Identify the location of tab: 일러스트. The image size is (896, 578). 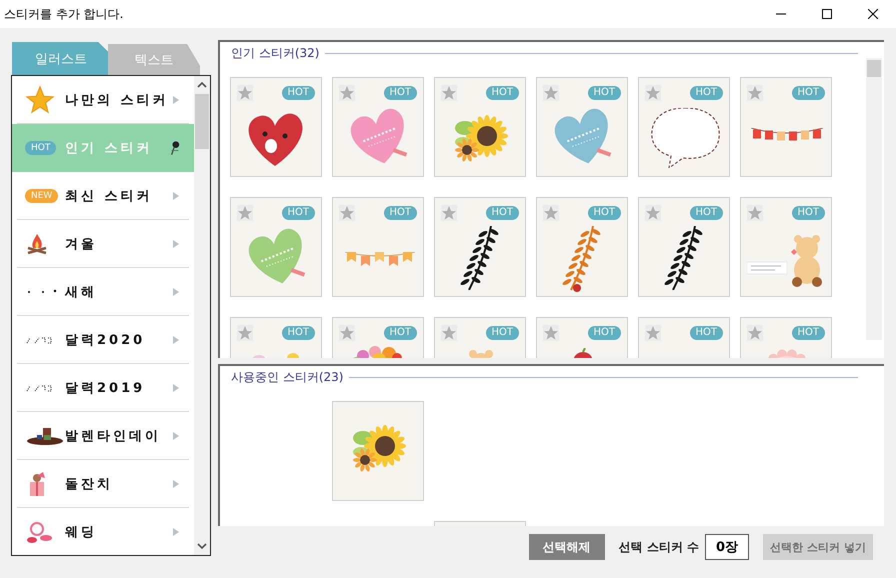
(61, 58).